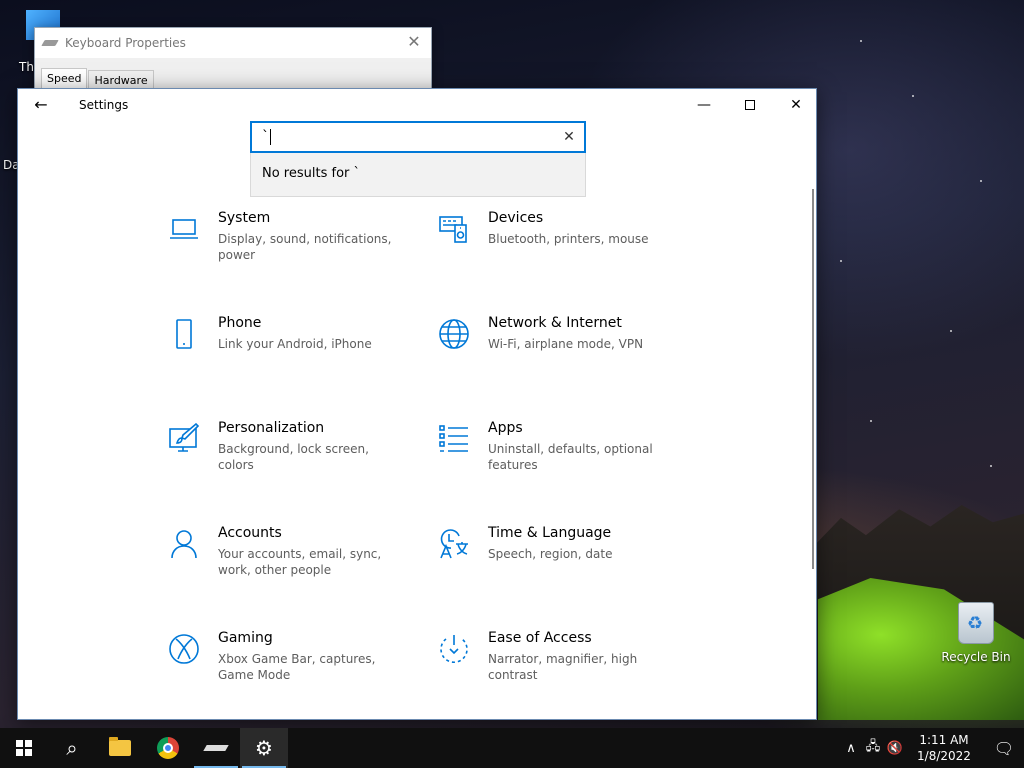 The width and height of the screenshot is (1024, 768). I want to click on category-desc: Wi-Fi, airplane mode, VPN, so click(566, 344).